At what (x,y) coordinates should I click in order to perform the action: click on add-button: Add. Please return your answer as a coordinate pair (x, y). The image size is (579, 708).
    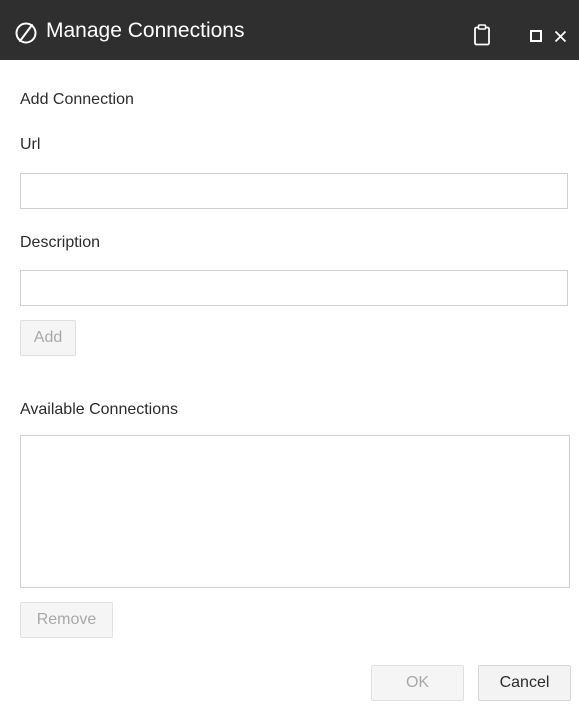
    Looking at the image, I should click on (48, 338).